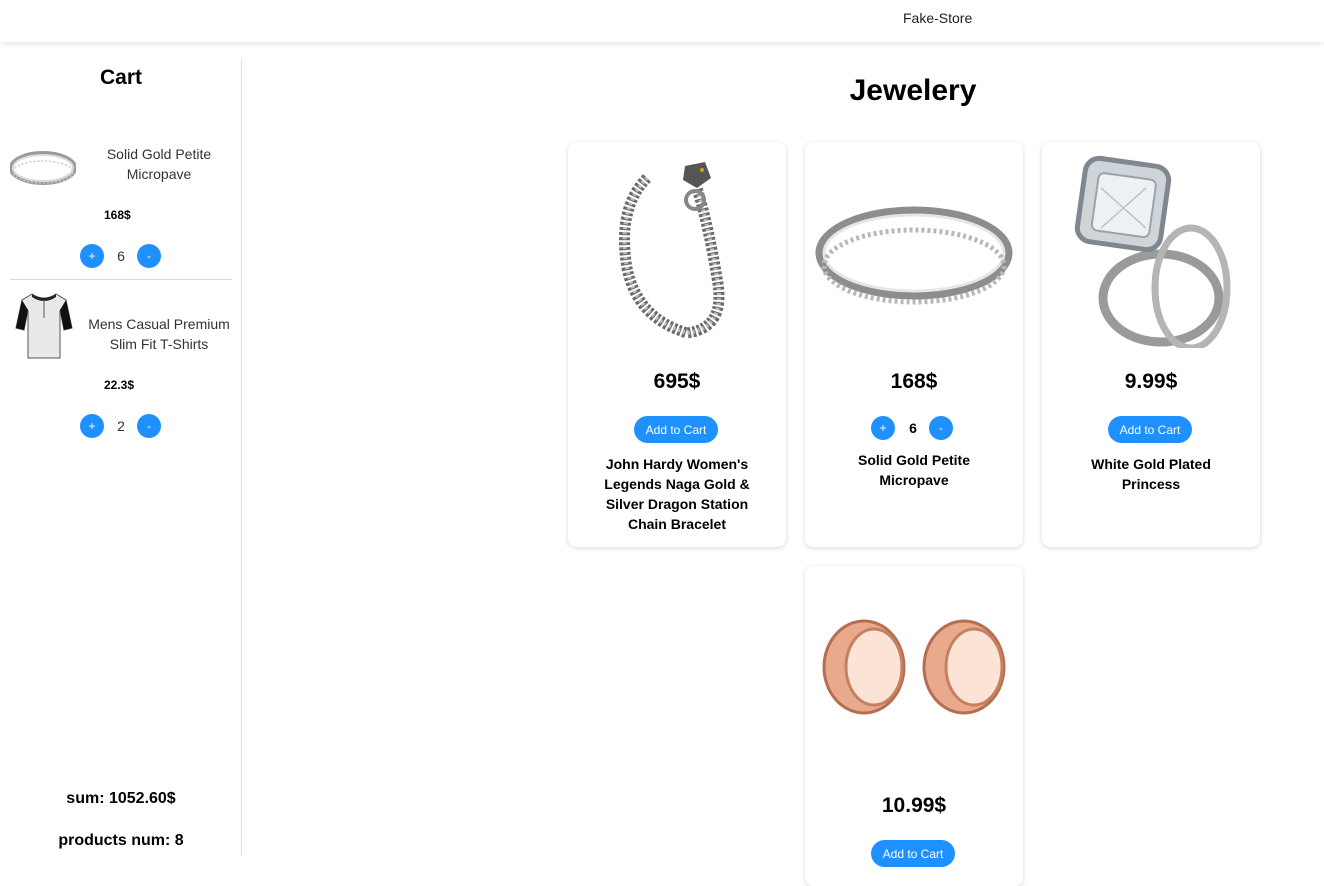 The height and width of the screenshot is (886, 1324). What do you see at coordinates (119, 385) in the screenshot?
I see `cart-item-price: 22.3$` at bounding box center [119, 385].